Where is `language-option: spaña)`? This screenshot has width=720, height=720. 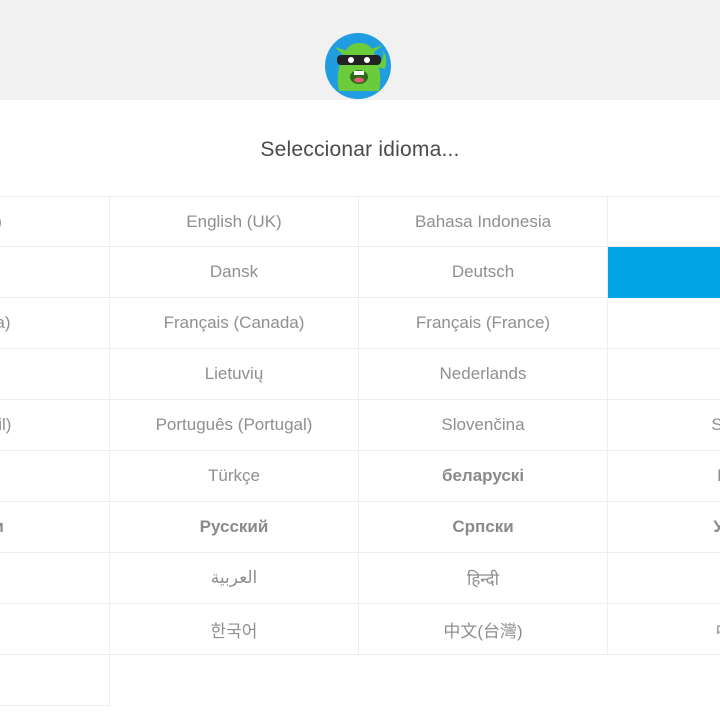 language-option: spaña) is located at coordinates (55, 323).